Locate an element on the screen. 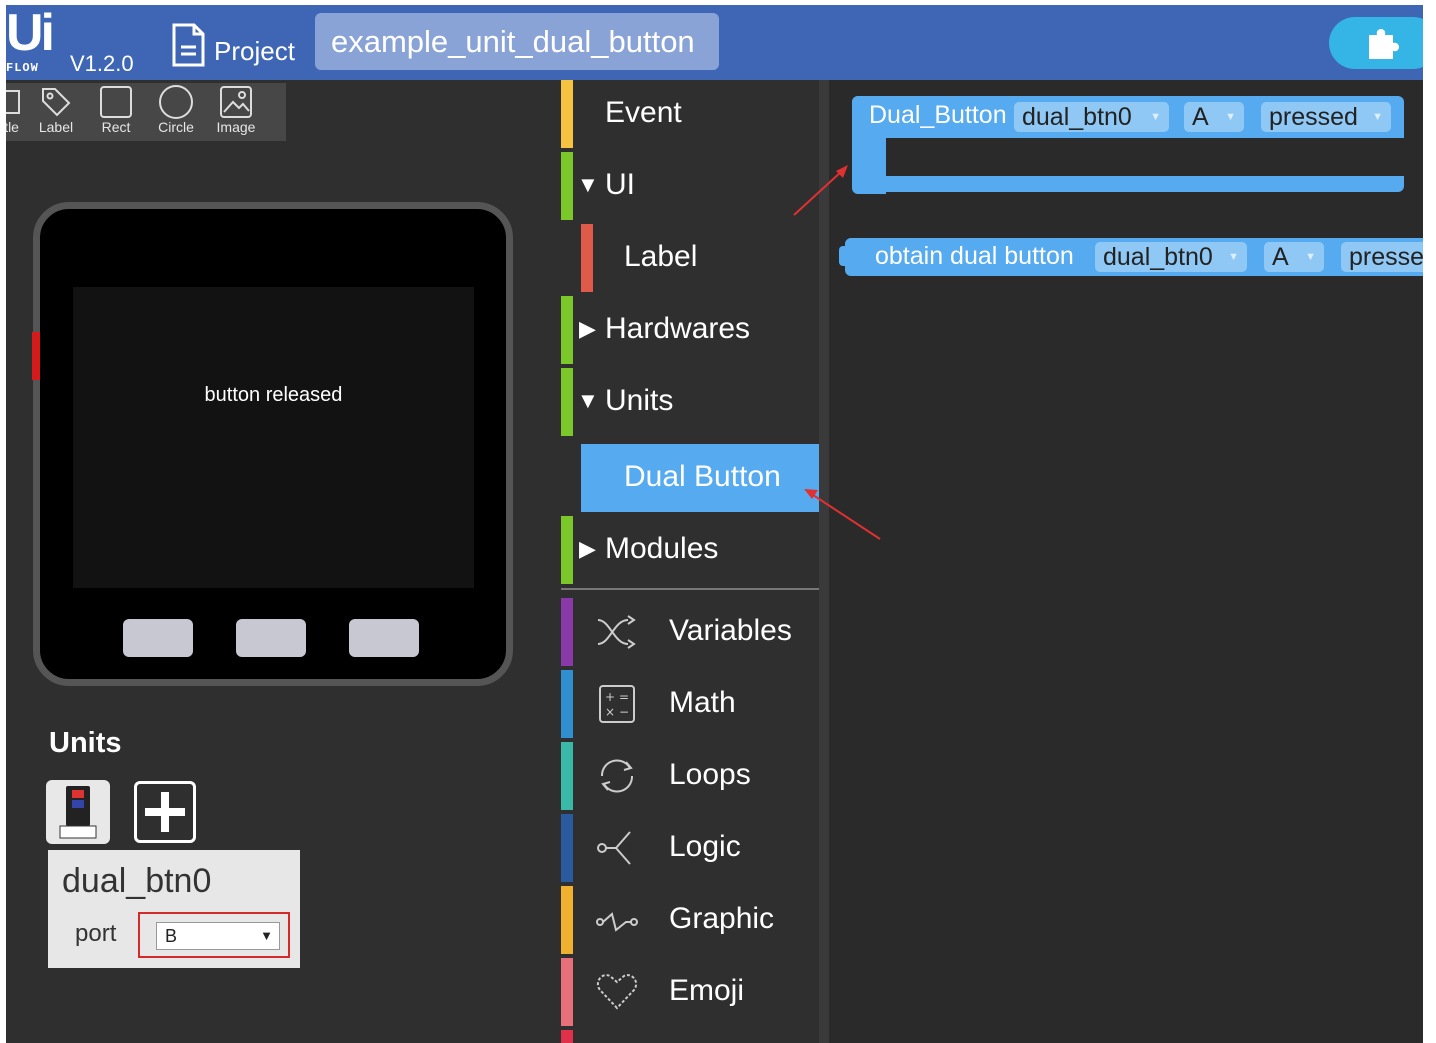  plugin-button is located at coordinates (1376, 43).